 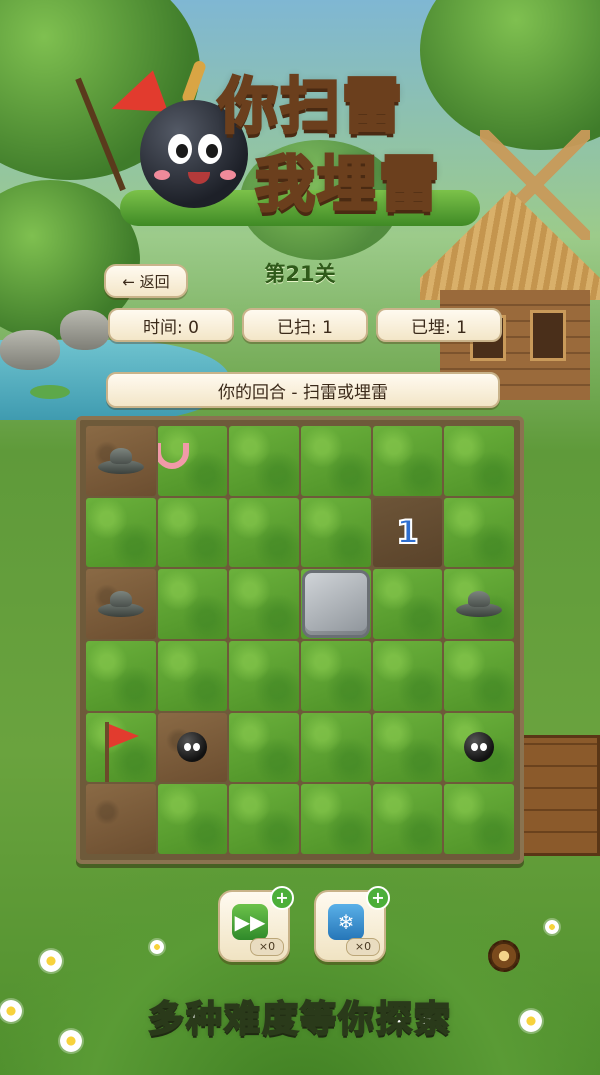 I want to click on freeze-tool-button: ❄ + ×0, so click(x=352, y=924).